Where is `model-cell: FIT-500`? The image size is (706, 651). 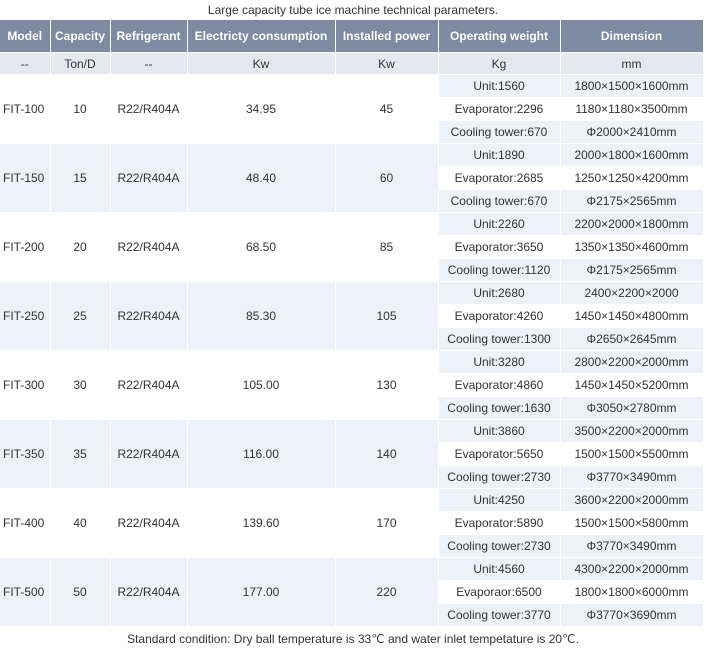 model-cell: FIT-500 is located at coordinates (25, 592).